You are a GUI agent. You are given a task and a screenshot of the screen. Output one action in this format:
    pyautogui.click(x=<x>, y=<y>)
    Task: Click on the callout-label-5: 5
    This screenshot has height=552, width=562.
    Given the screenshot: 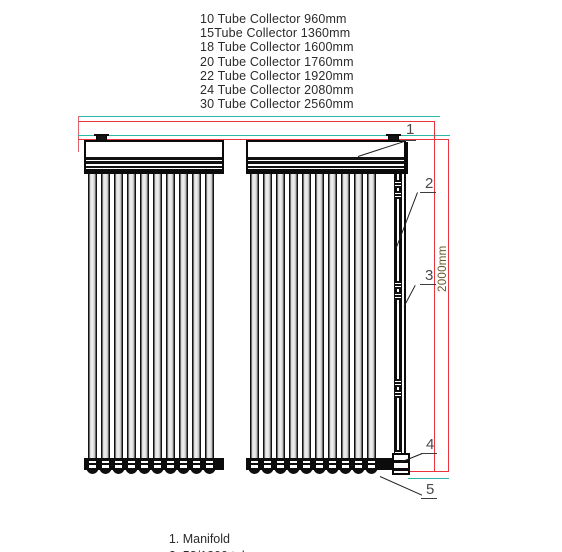 What is the action you would take?
    pyautogui.click(x=430, y=489)
    